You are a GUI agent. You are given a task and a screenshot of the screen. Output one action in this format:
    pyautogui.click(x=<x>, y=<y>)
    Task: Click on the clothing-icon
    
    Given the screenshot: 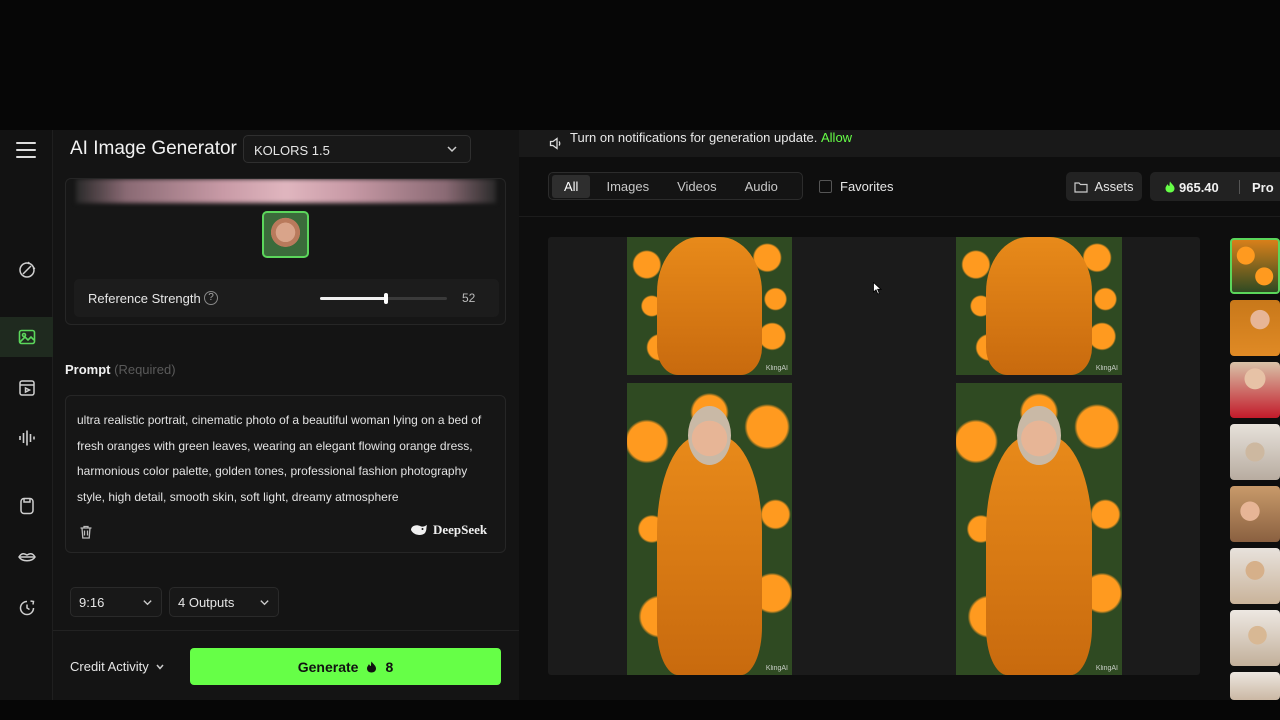 What is the action you would take?
    pyautogui.click(x=26, y=506)
    